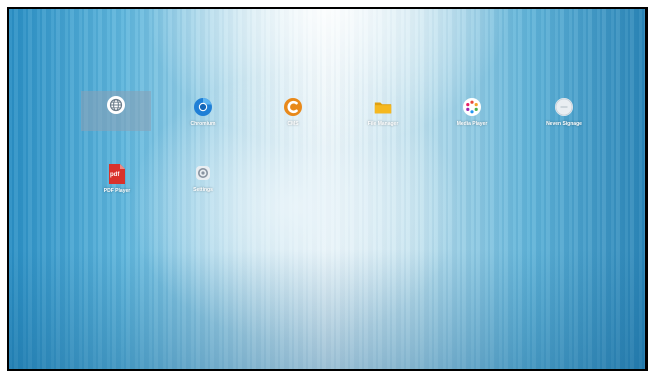 The width and height of the screenshot is (654, 376). Describe the element at coordinates (116, 105) in the screenshot. I see `browser-globe-icon` at that location.